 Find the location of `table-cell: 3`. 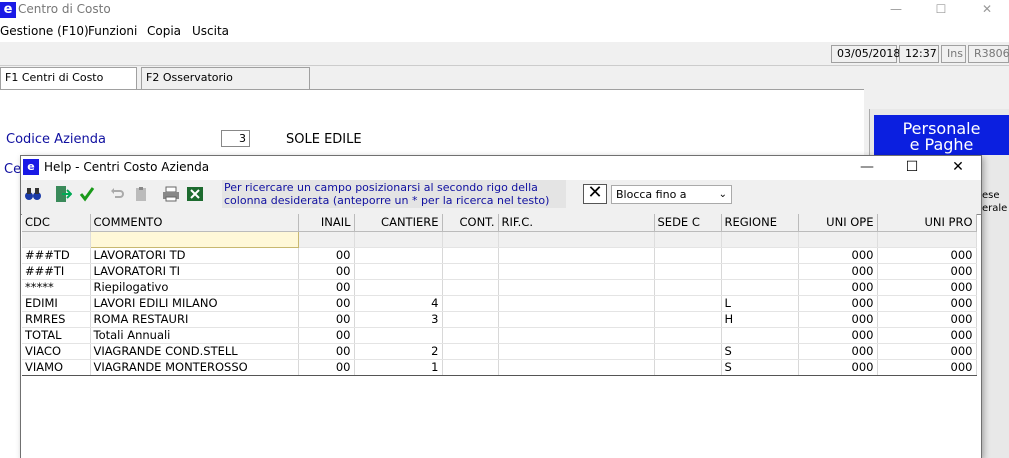

table-cell: 3 is located at coordinates (398, 319).